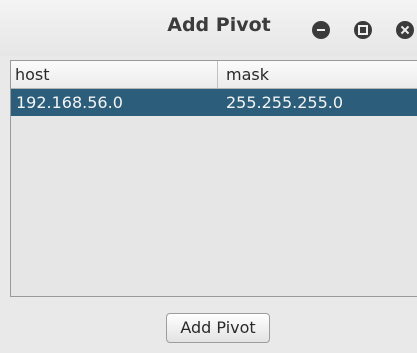 This screenshot has height=353, width=417. Describe the element at coordinates (217, 74) in the screenshot. I see `column-separator` at that location.